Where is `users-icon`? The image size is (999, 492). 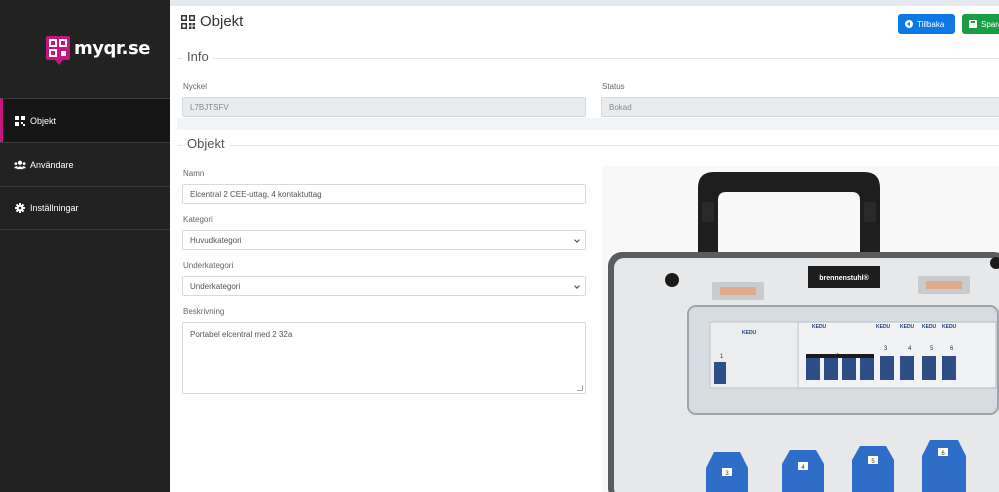 users-icon is located at coordinates (20, 165).